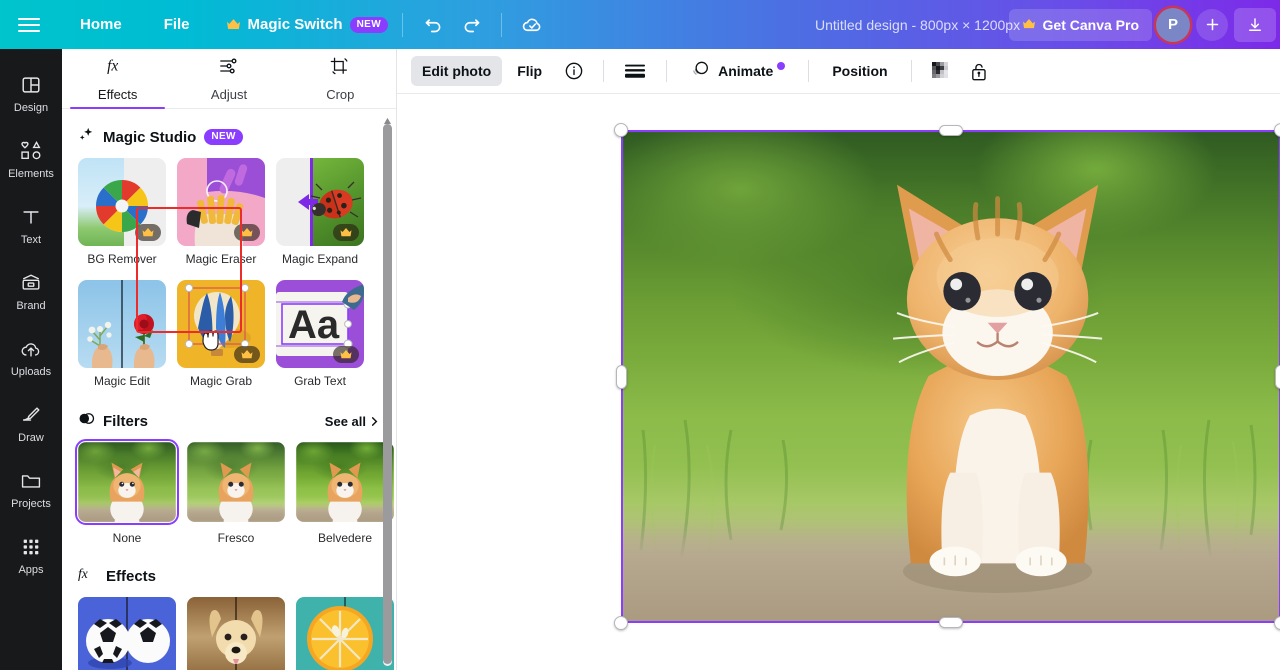  Describe the element at coordinates (700, 71) in the screenshot. I see `animate-icon` at that location.